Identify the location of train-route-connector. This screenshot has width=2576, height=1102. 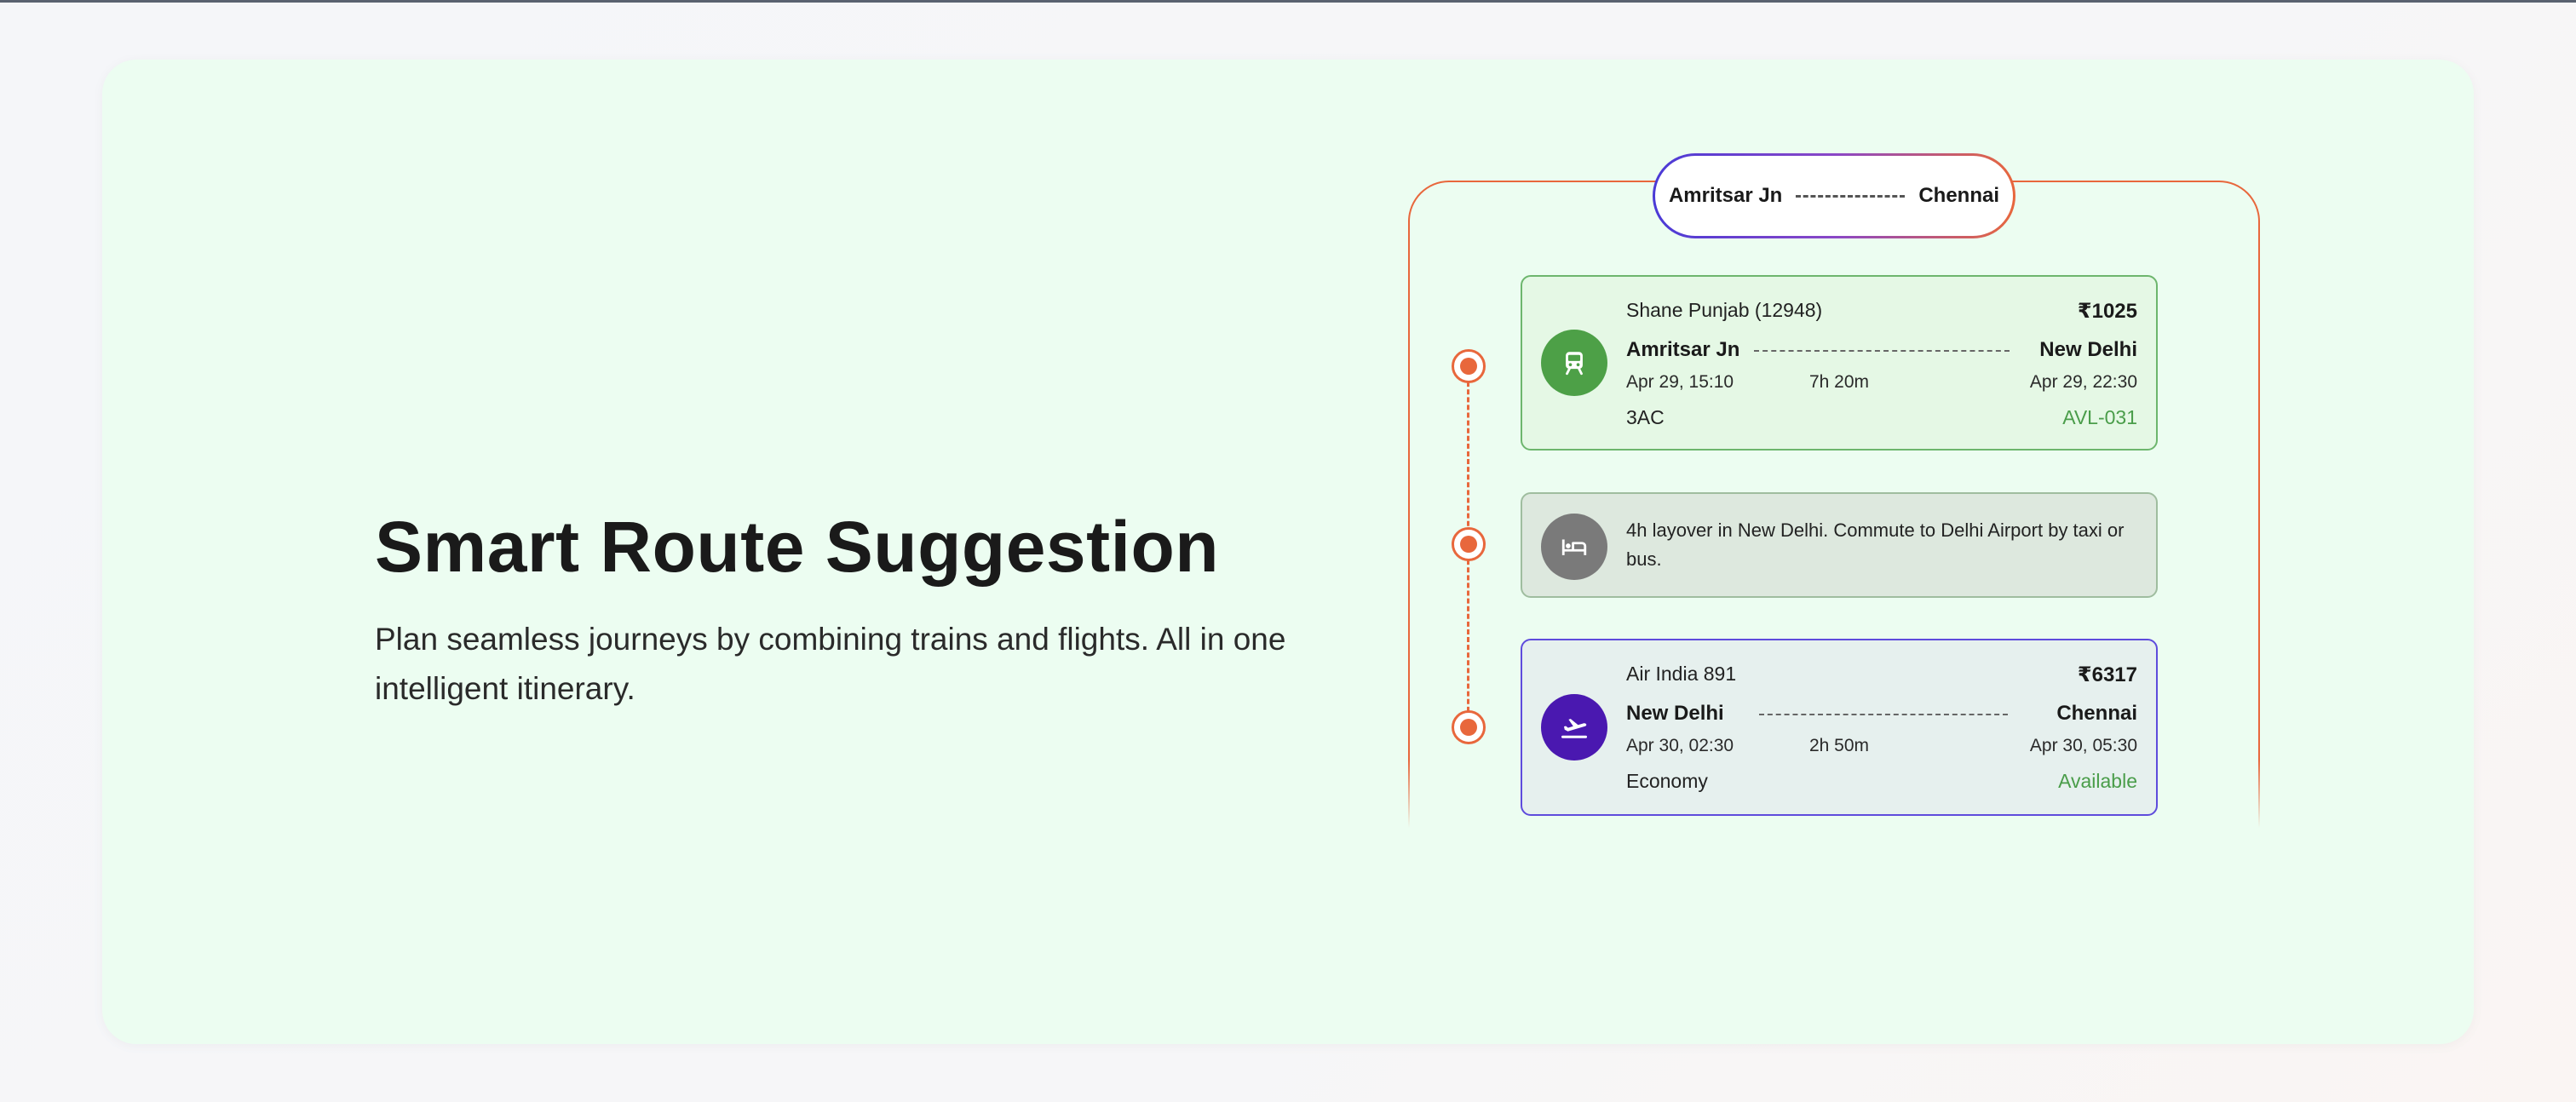
(1882, 351).